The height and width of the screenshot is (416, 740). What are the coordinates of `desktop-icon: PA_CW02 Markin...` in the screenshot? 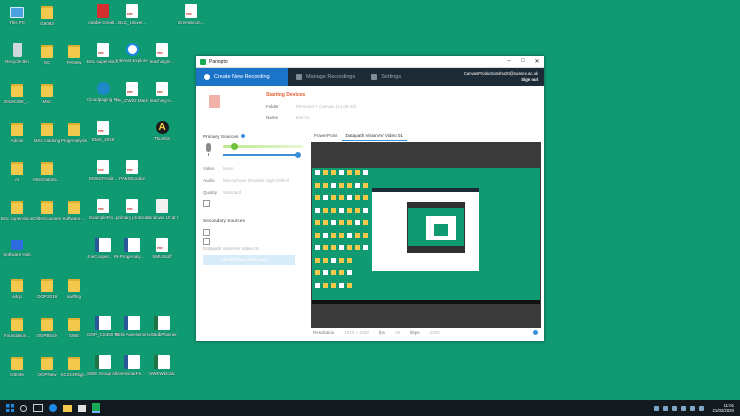 It's located at (132, 95).